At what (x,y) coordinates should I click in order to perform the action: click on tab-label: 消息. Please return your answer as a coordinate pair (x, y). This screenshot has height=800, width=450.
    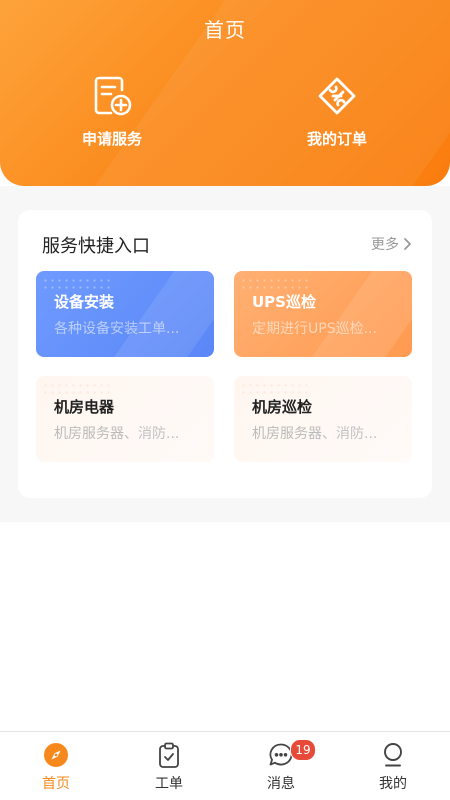
    Looking at the image, I should click on (281, 784).